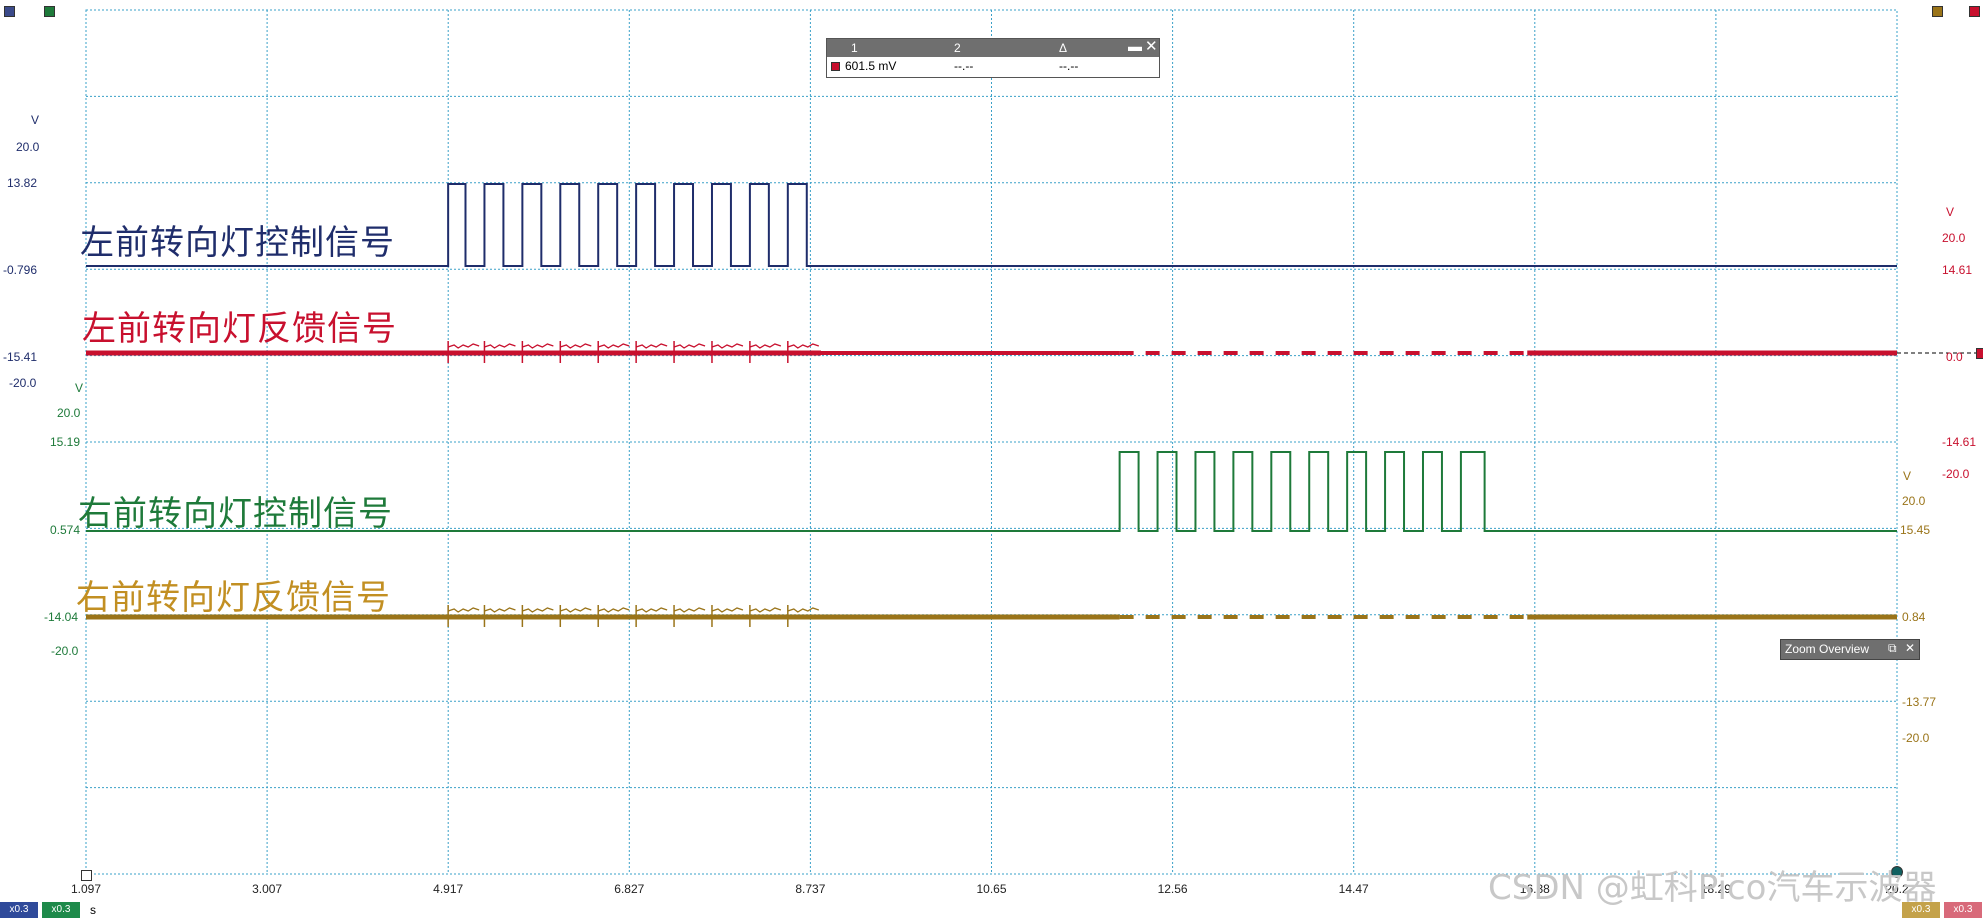  What do you see at coordinates (1712, 888) in the screenshot?
I see `watermark: CSDN @虹科Pico汽车示波器` at bounding box center [1712, 888].